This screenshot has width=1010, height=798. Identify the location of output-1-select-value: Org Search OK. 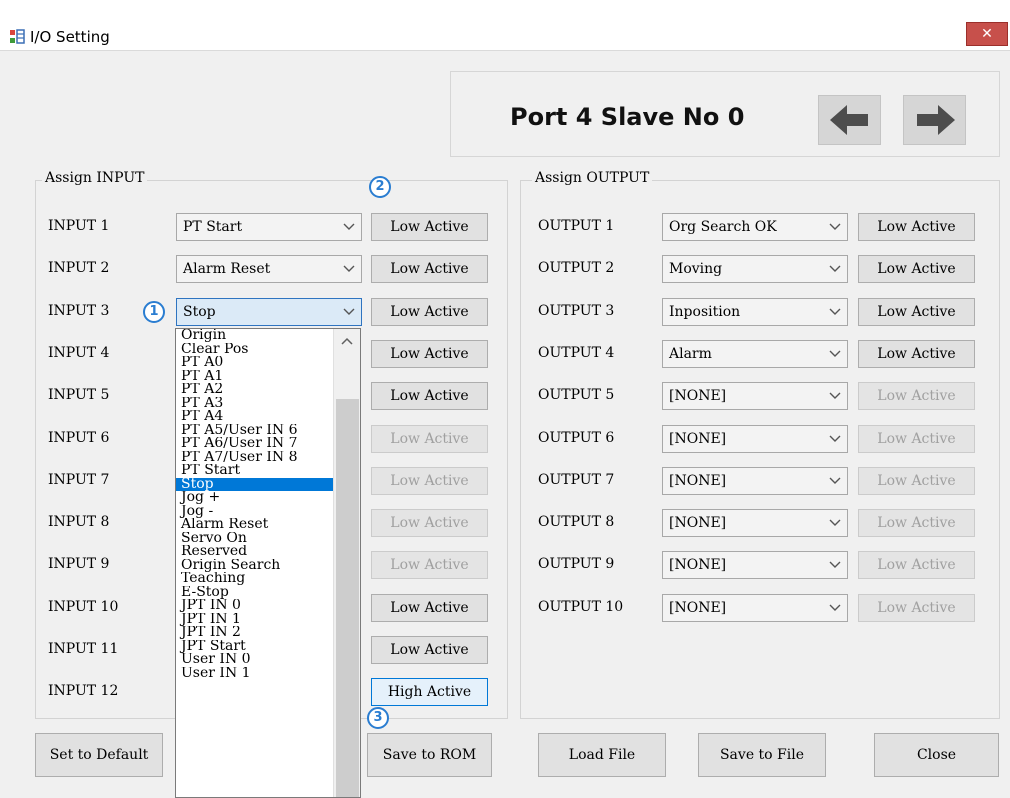
(723, 227).